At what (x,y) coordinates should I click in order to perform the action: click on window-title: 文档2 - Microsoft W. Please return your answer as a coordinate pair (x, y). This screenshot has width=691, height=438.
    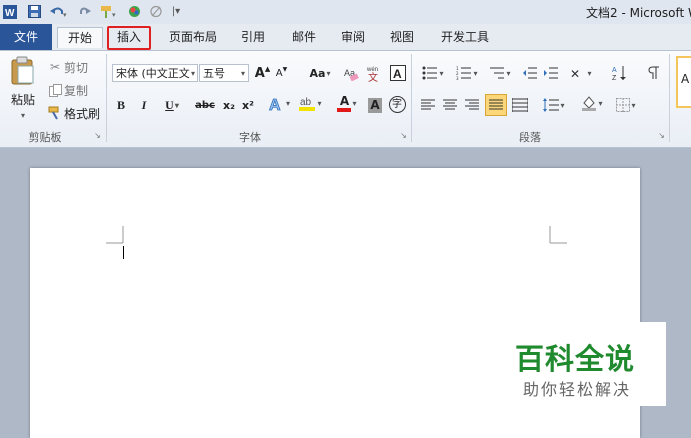
    Looking at the image, I should click on (638, 13).